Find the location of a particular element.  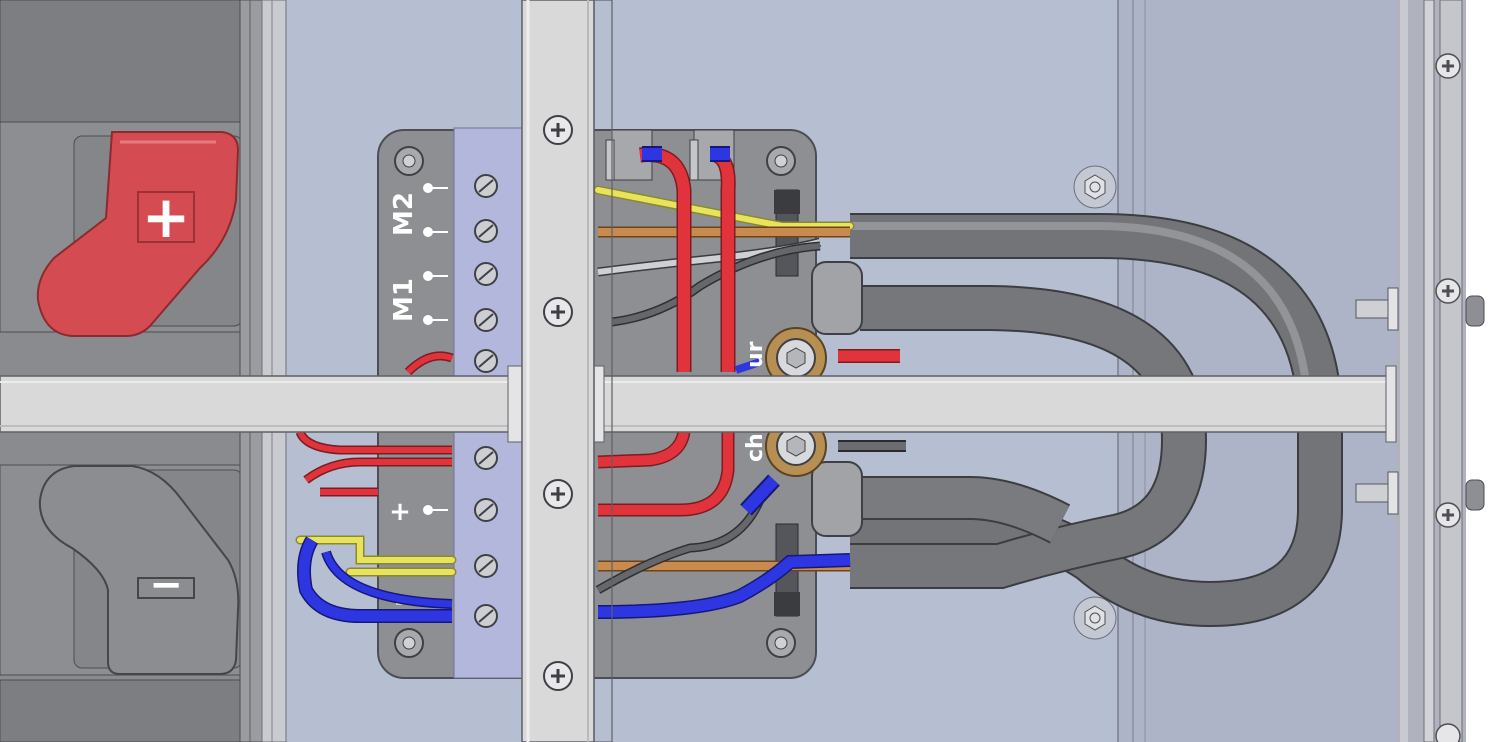

battery-negative-symbol: − is located at coordinates (166, 585).